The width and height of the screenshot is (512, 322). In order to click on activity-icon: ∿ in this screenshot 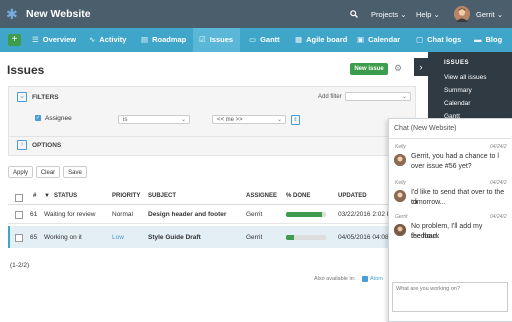, I will do `click(92, 39)`.